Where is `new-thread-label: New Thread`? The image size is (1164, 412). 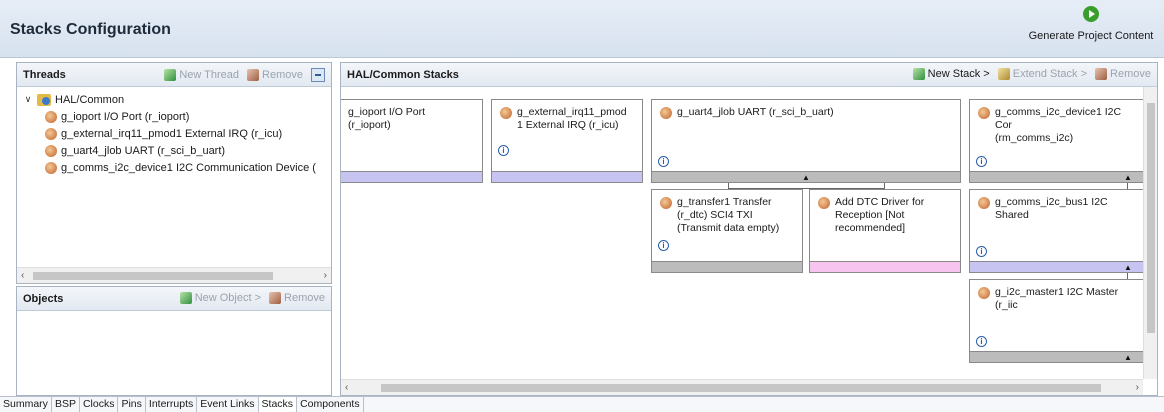 new-thread-label: New Thread is located at coordinates (209, 75).